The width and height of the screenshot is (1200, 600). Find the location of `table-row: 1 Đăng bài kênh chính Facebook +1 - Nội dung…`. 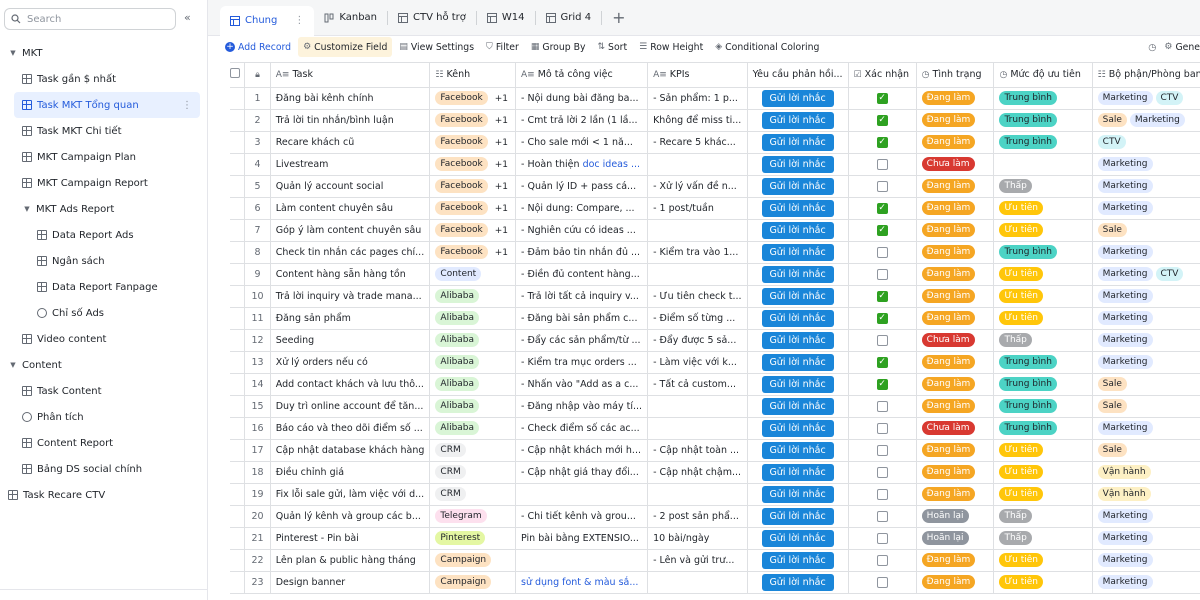

table-row: 1 Đăng bài kênh chính Facebook +1 - Nội dung… is located at coordinates (715, 98).